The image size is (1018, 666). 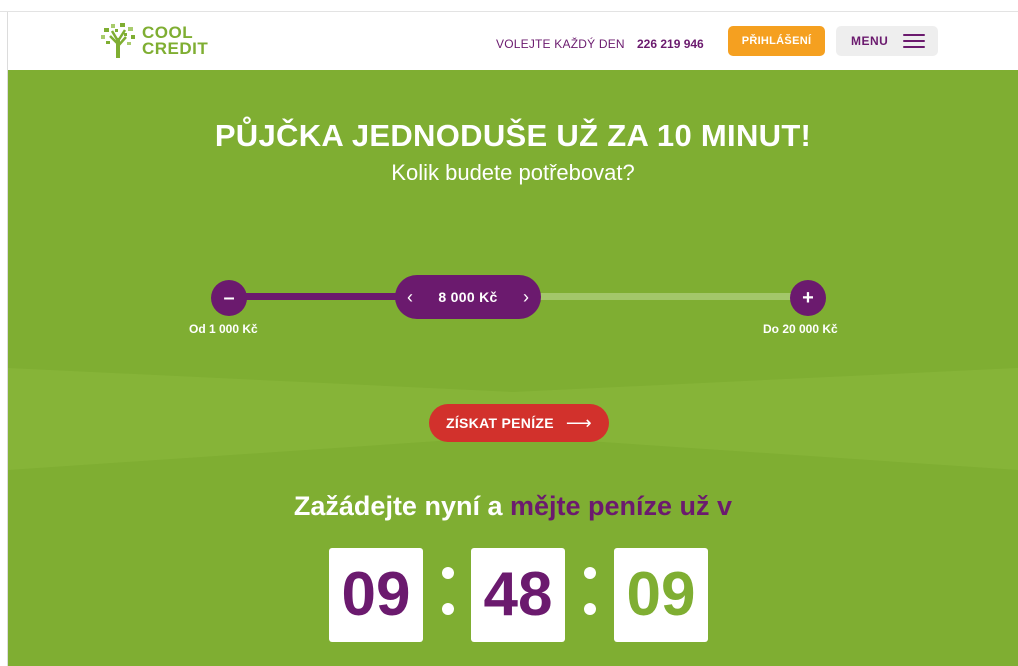 What do you see at coordinates (870, 41) in the screenshot?
I see `menu-label: MENU` at bounding box center [870, 41].